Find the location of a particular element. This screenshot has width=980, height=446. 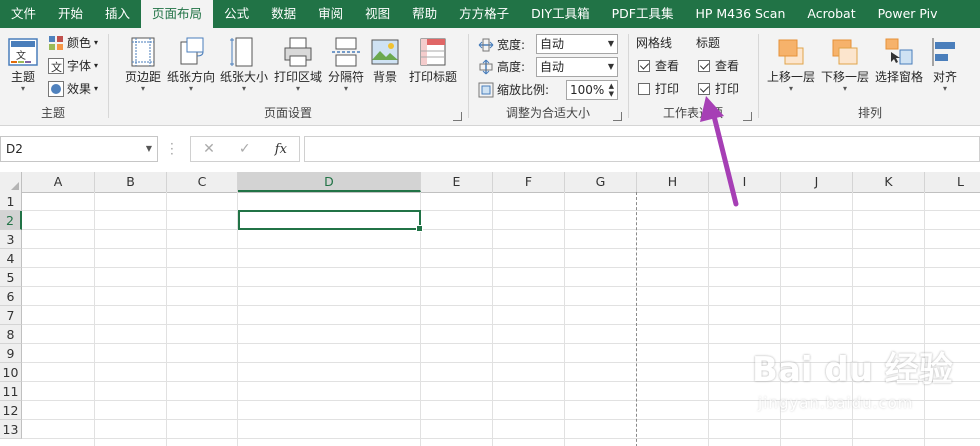

row-header-10: 10 is located at coordinates (11, 372).